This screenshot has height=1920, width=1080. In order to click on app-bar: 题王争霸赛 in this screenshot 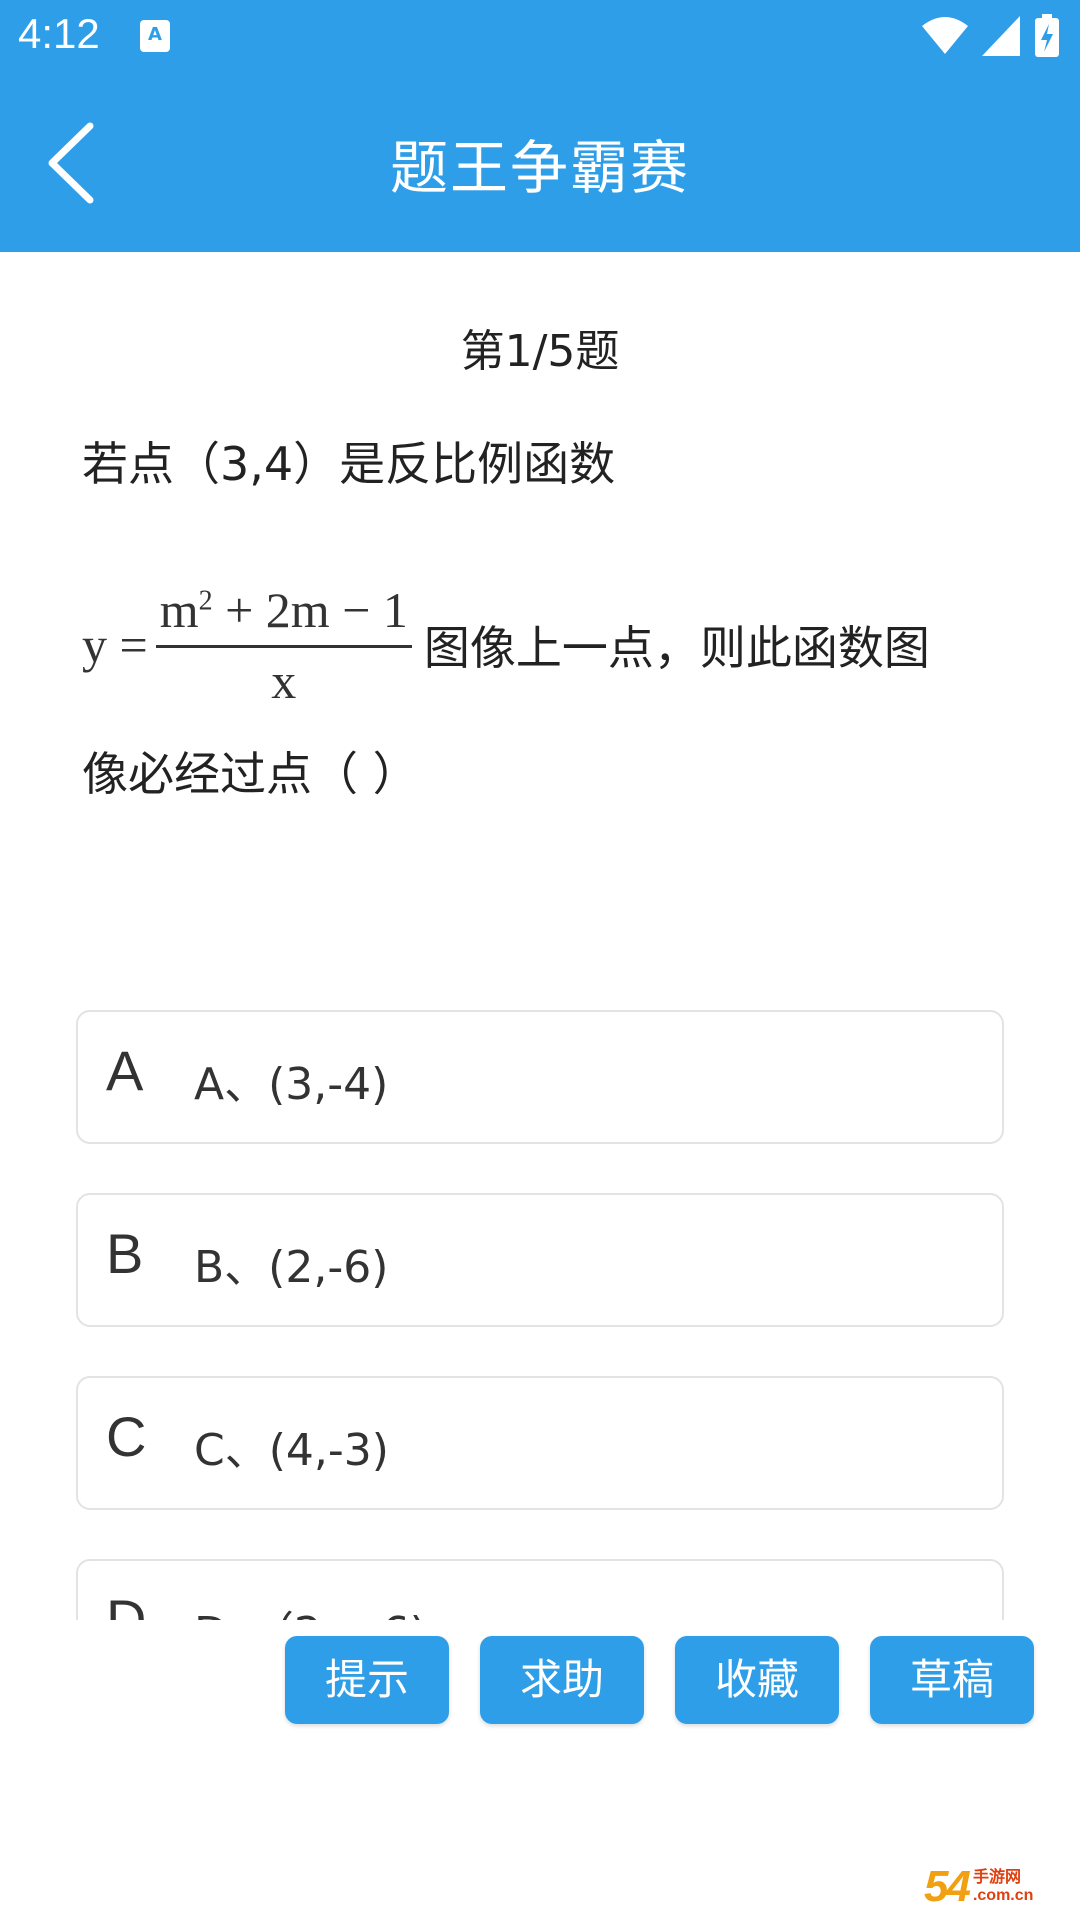, I will do `click(540, 164)`.